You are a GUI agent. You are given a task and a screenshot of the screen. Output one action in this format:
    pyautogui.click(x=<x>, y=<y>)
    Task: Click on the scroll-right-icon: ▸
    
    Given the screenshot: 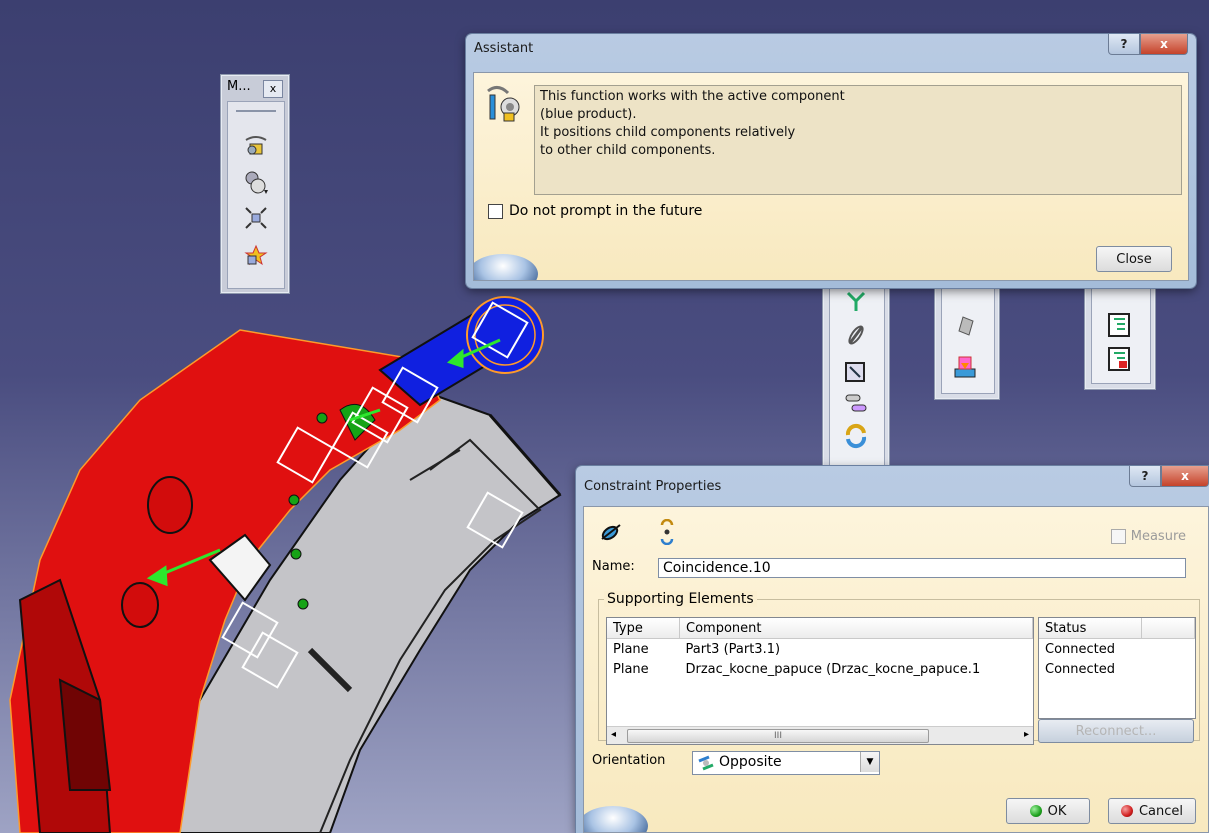 What is the action you would take?
    pyautogui.click(x=1026, y=734)
    